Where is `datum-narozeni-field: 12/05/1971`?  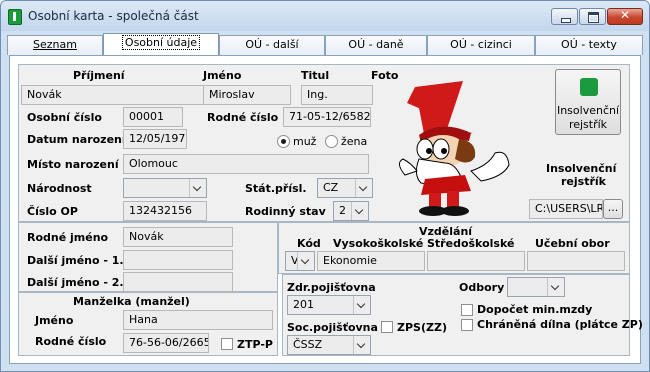
datum-narozeni-field: 12/05/1971 is located at coordinates (155, 139).